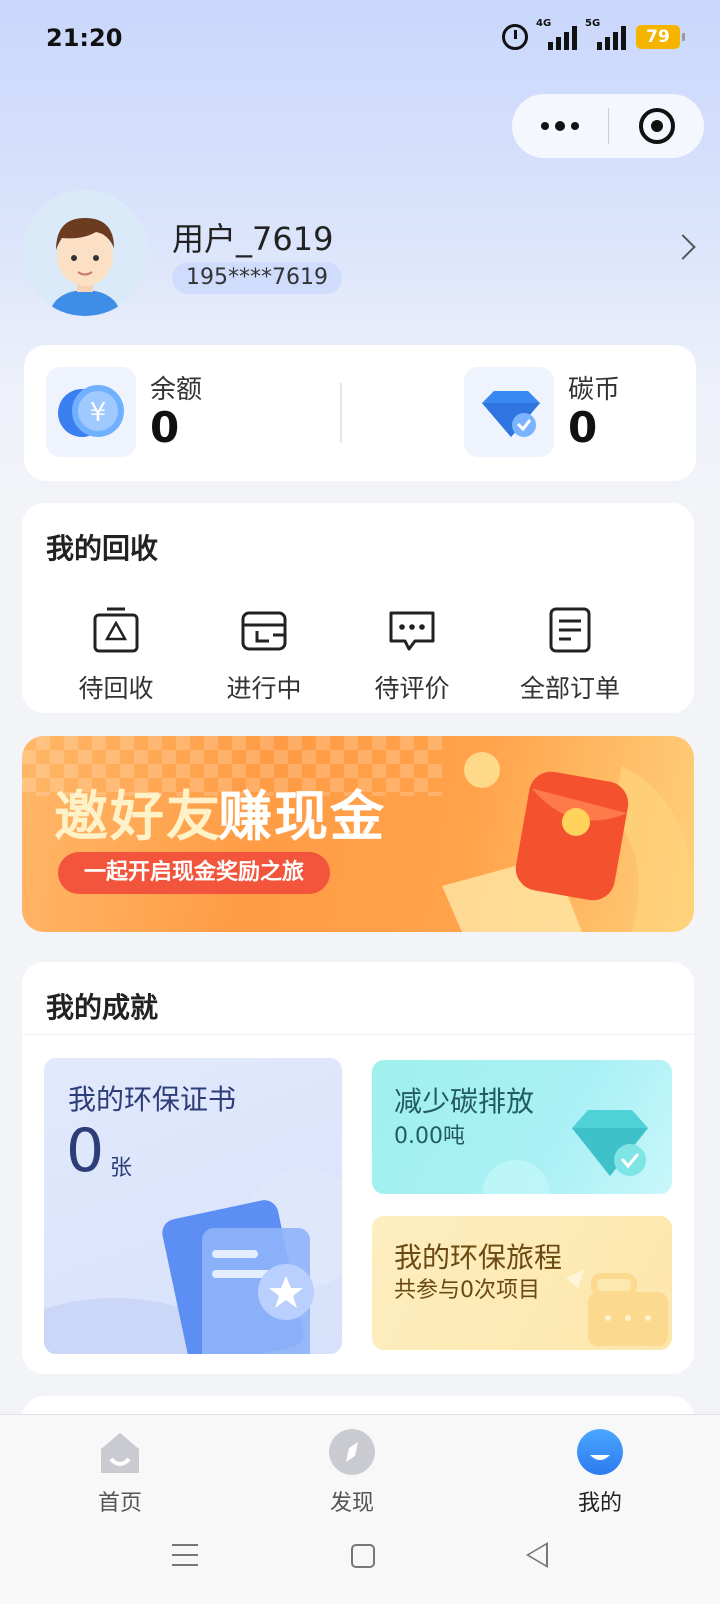 Image resolution: width=720 pixels, height=1604 pixels. I want to click on phone-number: 195****7619, so click(257, 278).